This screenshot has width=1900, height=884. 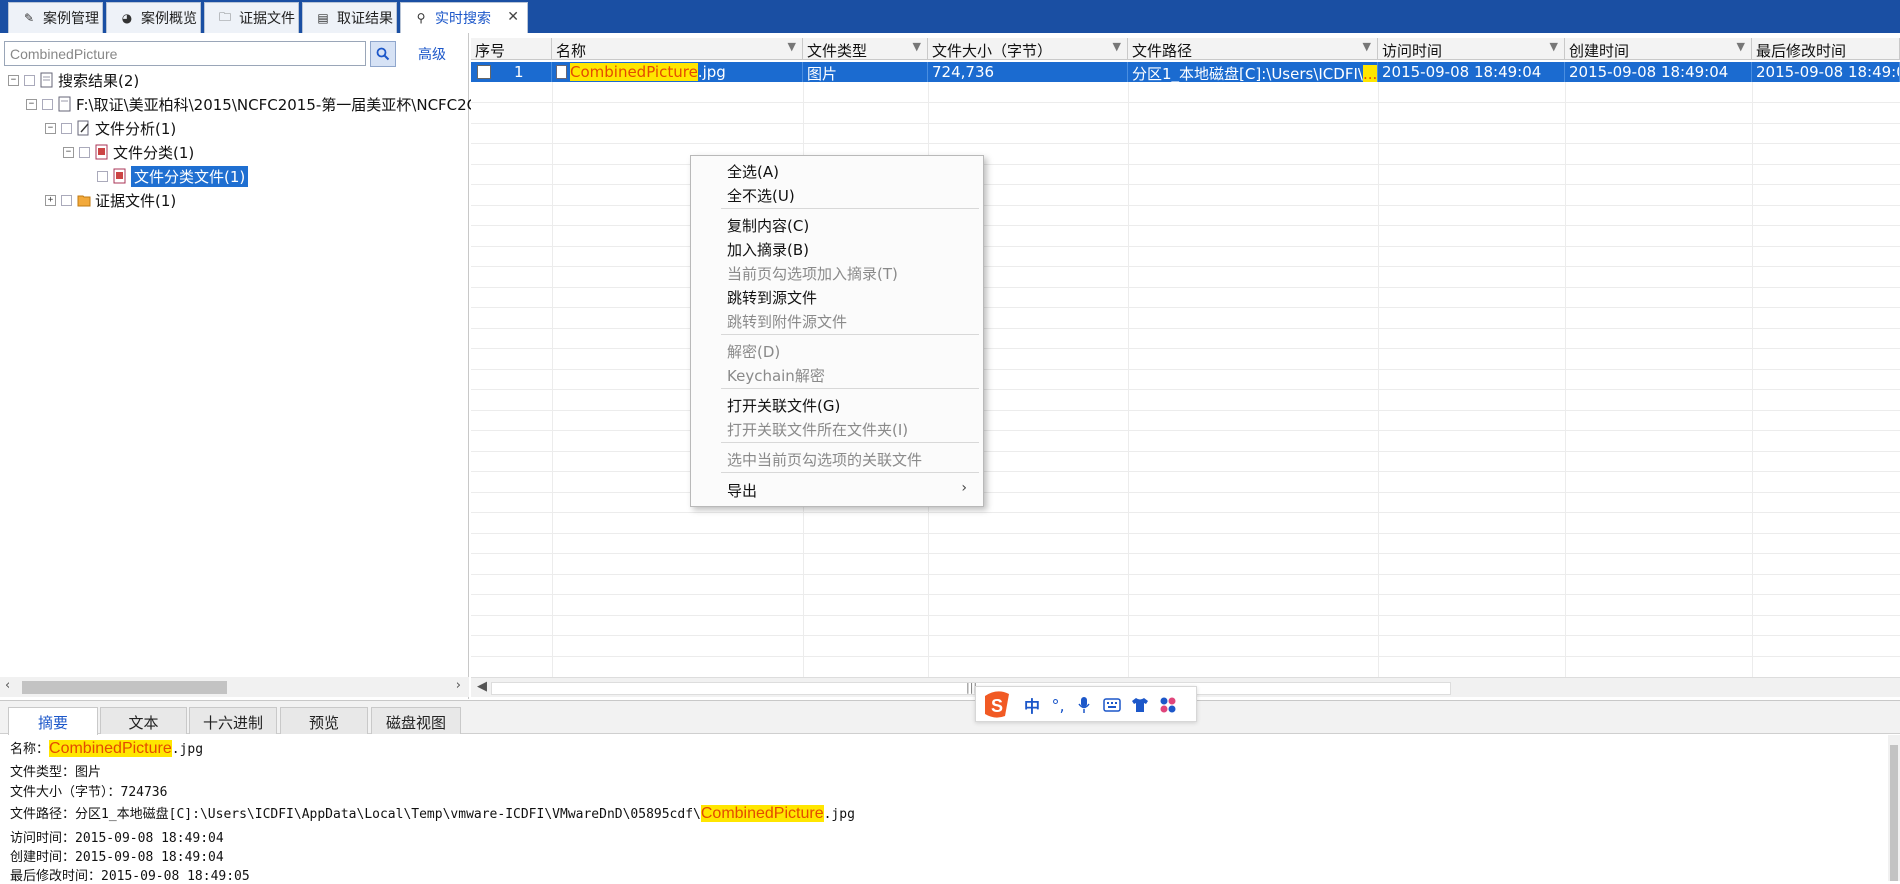 What do you see at coordinates (1247, 73) in the screenshot?
I see `path-value: 分区1_本地磁盘[C]:\Users\ICDFI\` at bounding box center [1247, 73].